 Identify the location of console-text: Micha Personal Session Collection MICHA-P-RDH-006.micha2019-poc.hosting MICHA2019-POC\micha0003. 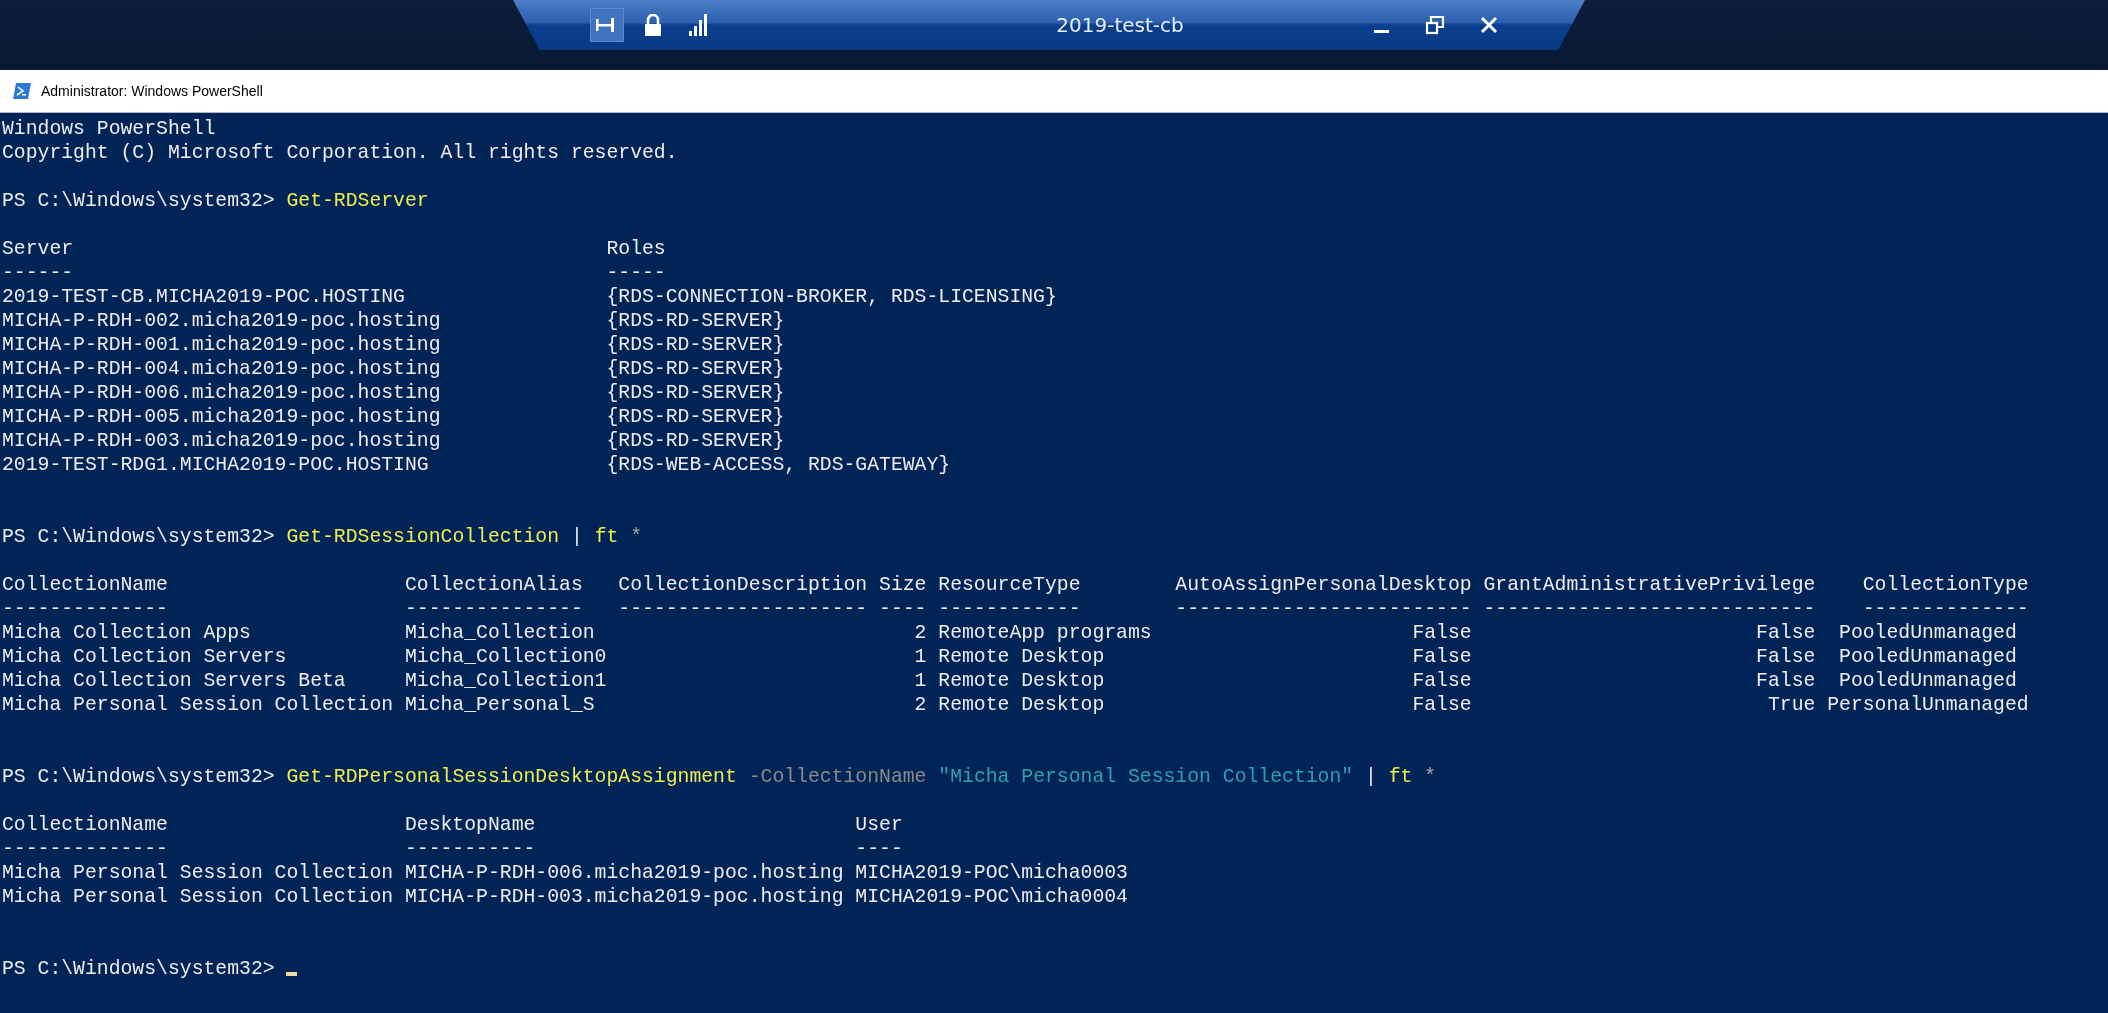
(565, 873).